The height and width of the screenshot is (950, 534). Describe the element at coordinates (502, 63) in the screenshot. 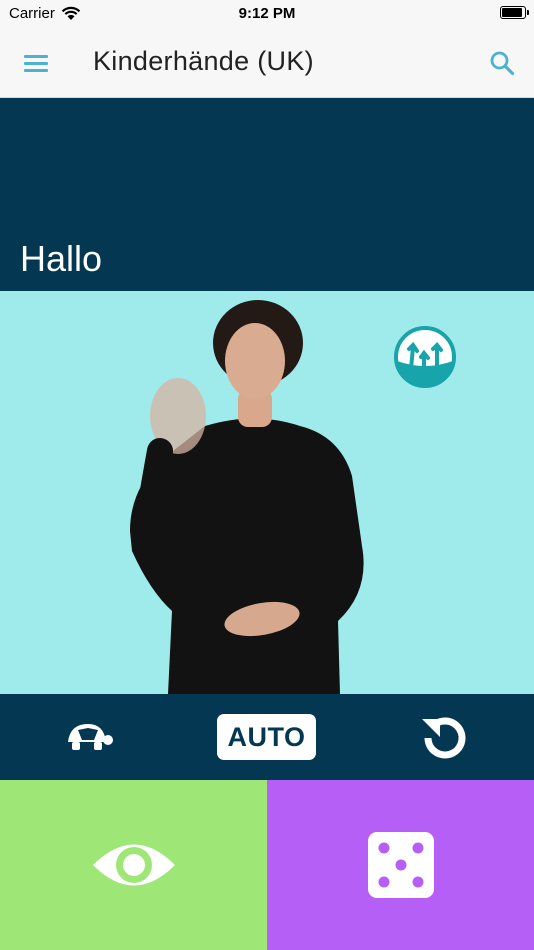

I see `search-icon` at that location.